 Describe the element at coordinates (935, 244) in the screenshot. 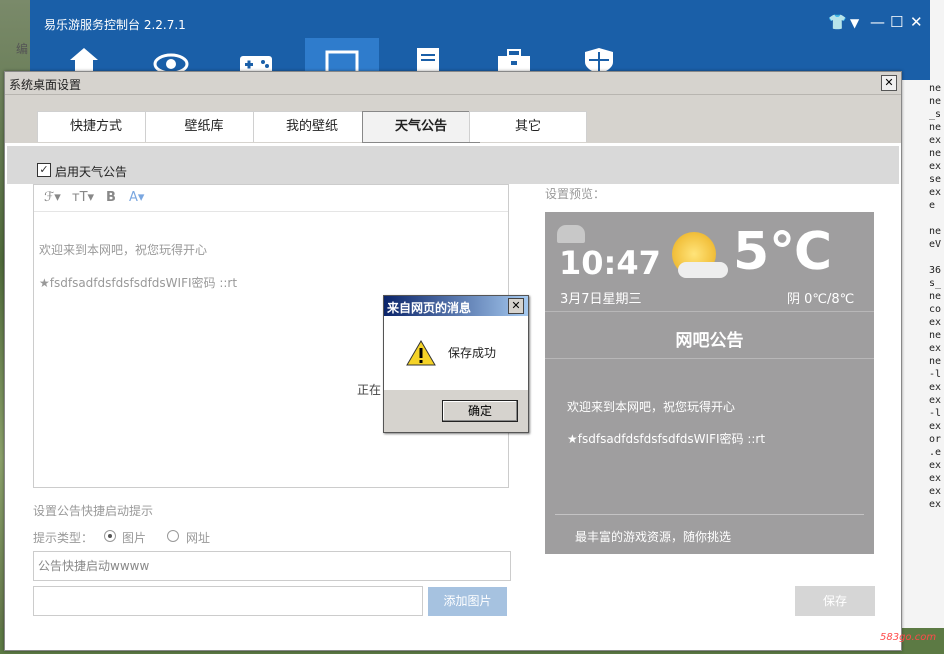

I see `code-line: eV` at that location.